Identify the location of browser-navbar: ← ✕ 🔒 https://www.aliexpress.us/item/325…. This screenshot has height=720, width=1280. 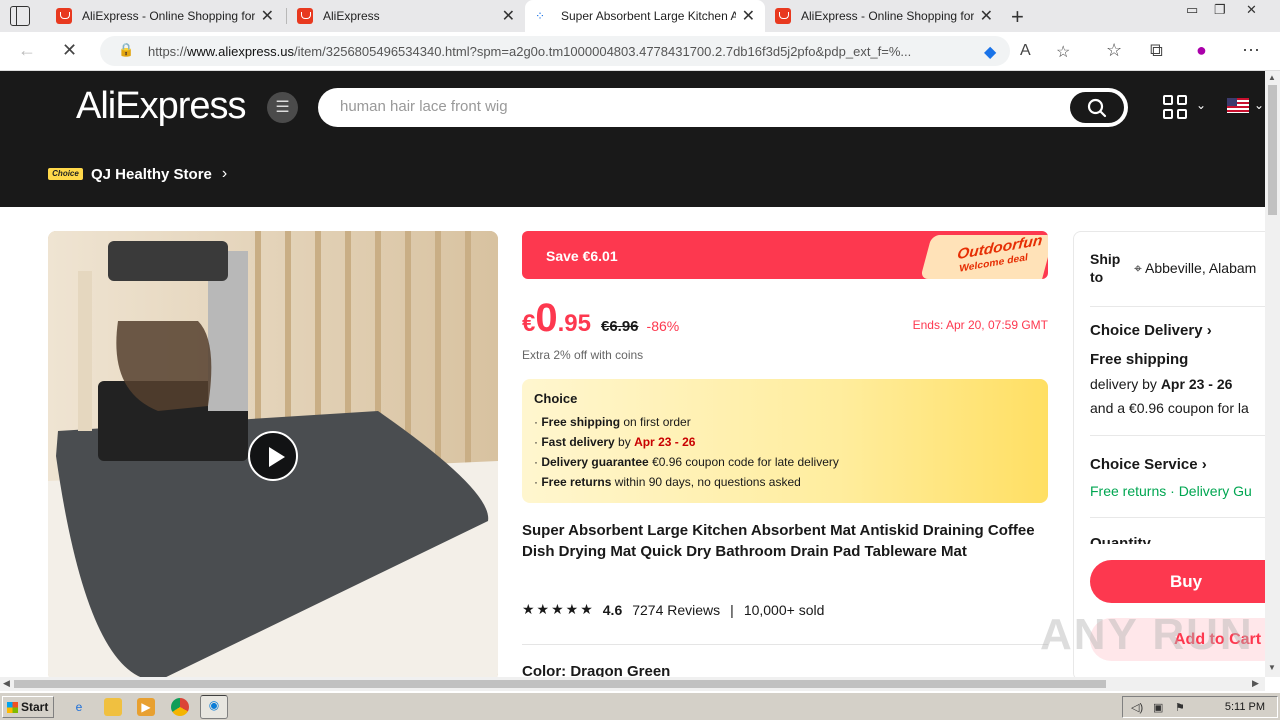
(640, 51).